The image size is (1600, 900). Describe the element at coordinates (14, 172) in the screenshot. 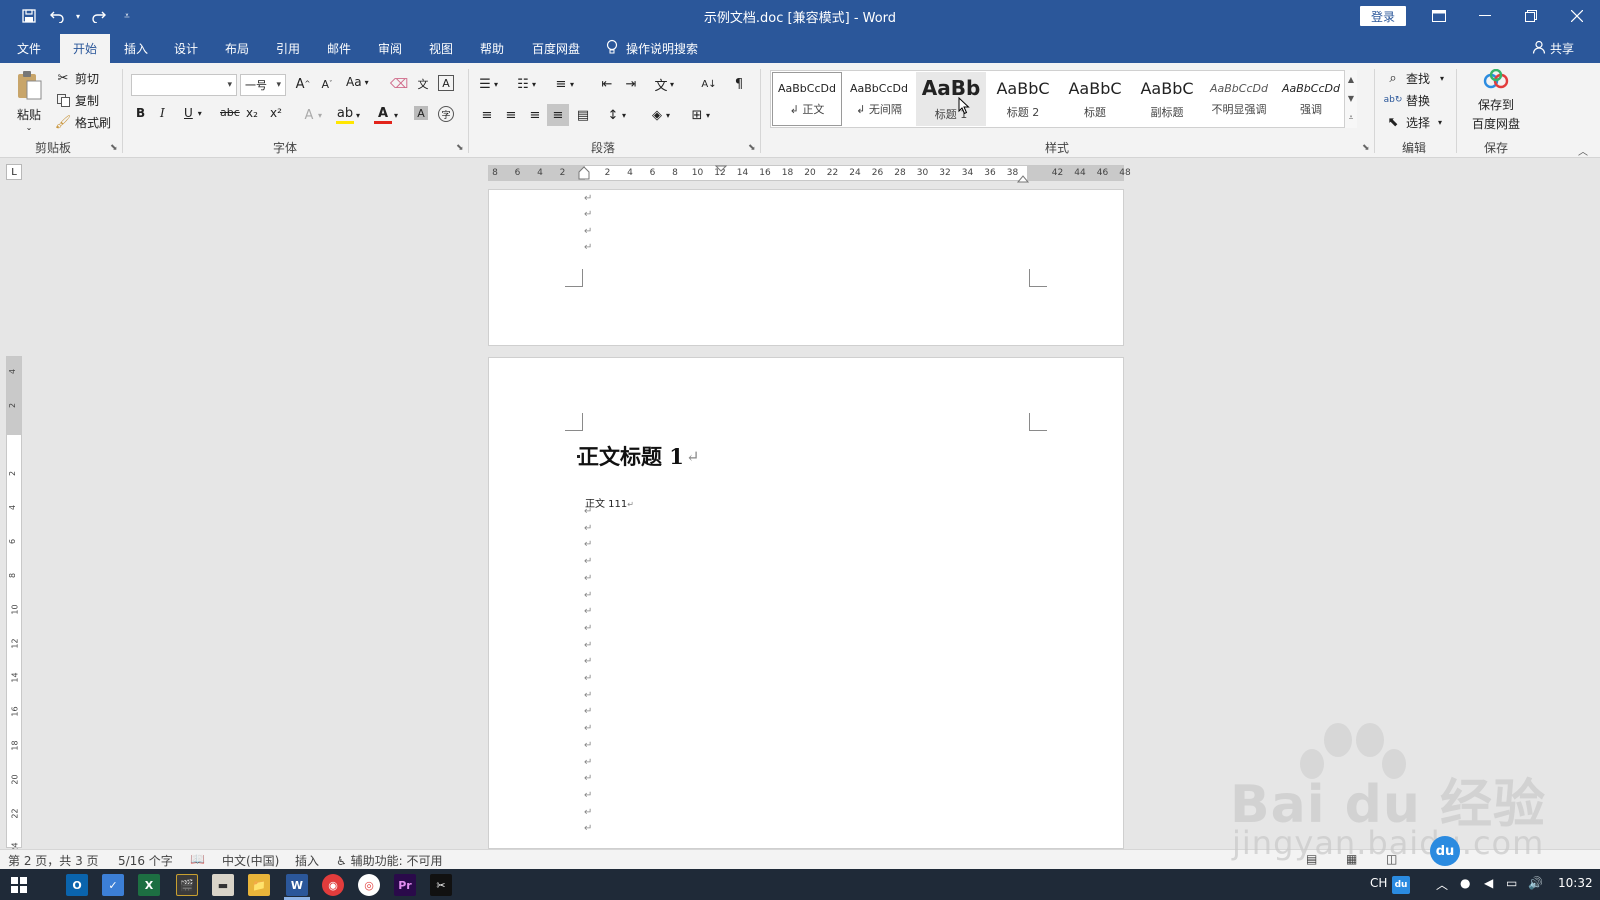

I see `tab-selector-icon: L` at that location.